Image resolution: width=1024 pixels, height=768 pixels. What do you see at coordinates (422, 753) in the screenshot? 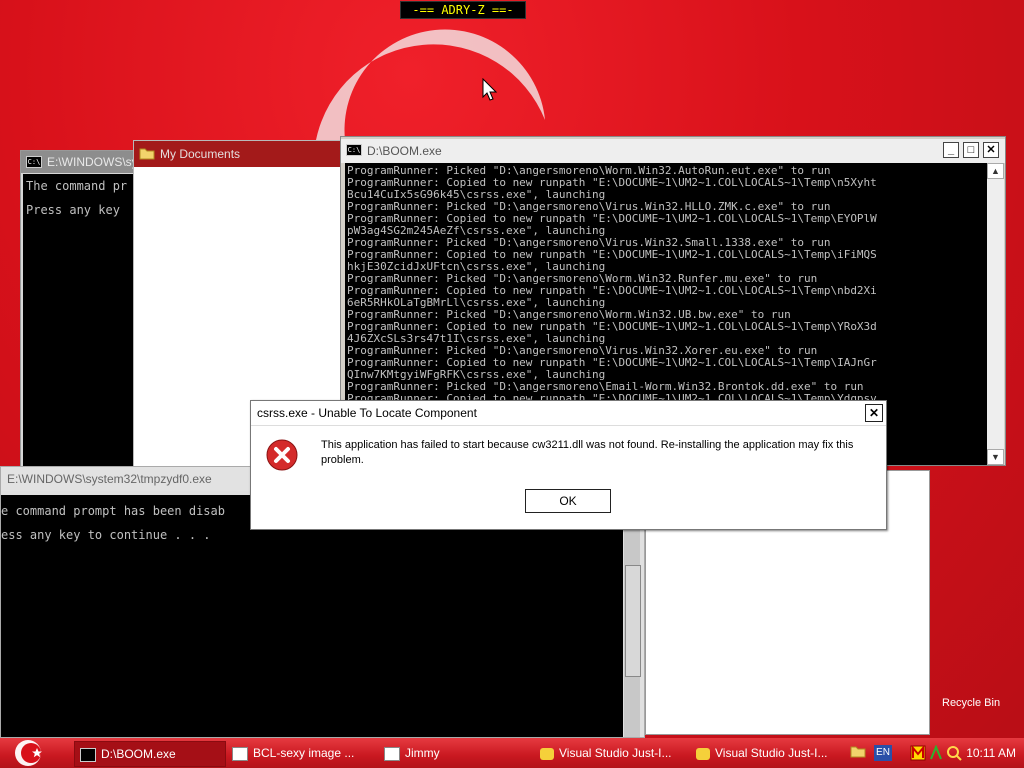
I see `taskbar-item-label: Jimmy` at bounding box center [422, 753].